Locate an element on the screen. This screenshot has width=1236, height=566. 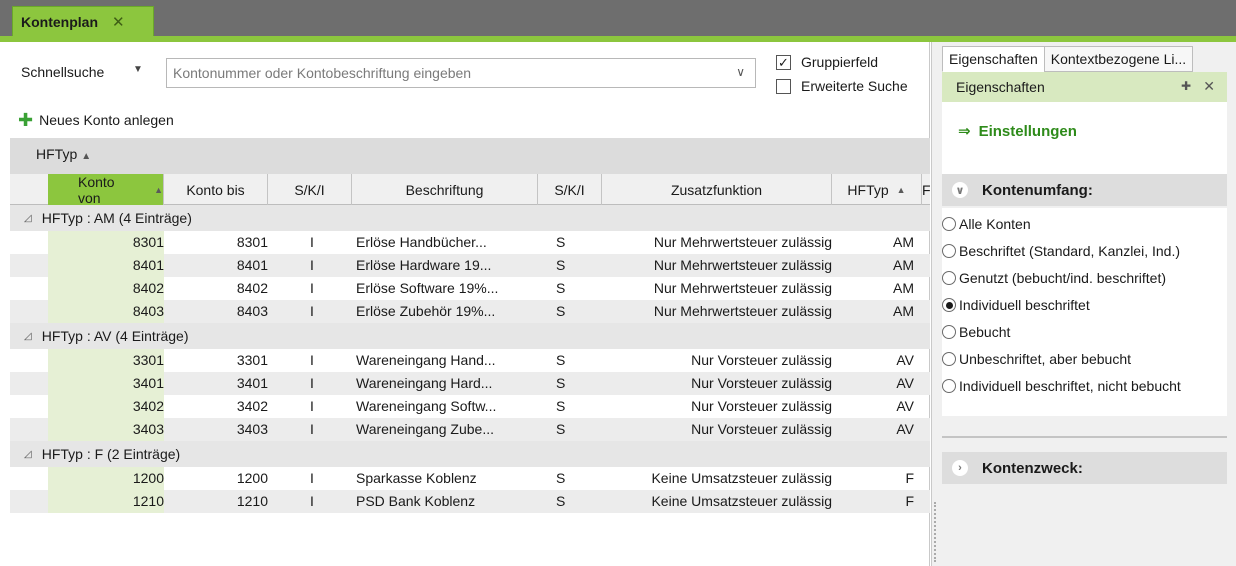
pin-icon: ✚ is located at coordinates (1186, 86).